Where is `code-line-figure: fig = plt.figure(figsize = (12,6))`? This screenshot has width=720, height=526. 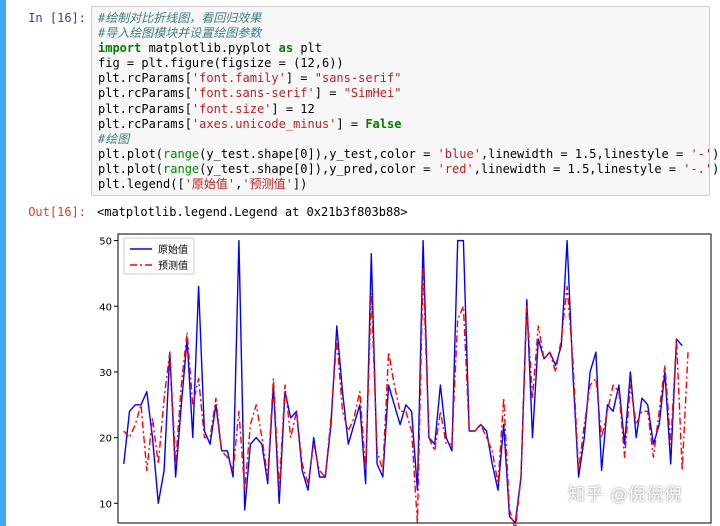
code-line-figure: fig = plt.figure(figsize = (12,6)) is located at coordinates (221, 63).